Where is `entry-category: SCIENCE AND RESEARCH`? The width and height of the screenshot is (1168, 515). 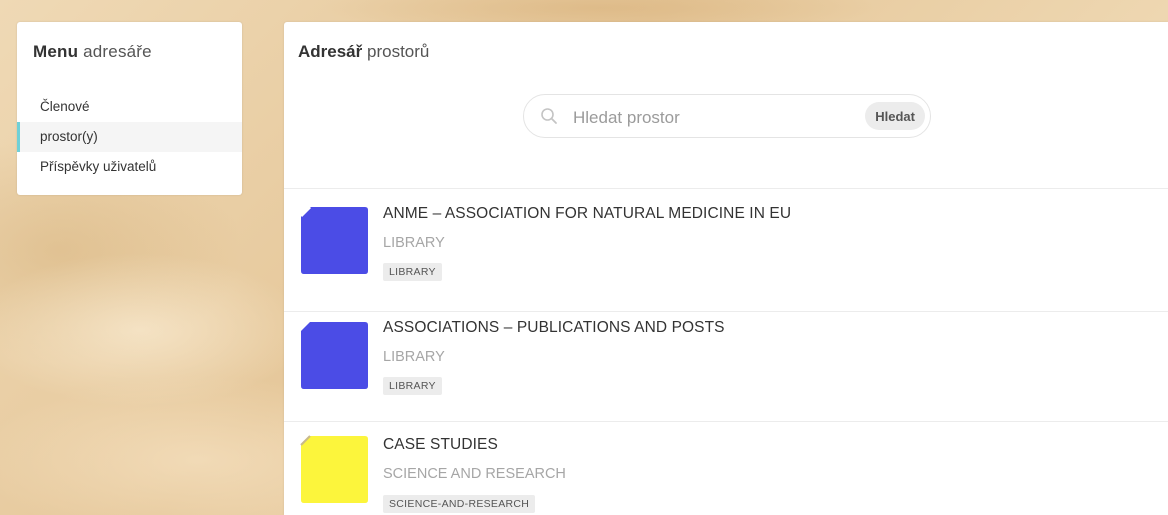
entry-category: SCIENCE AND RESEARCH is located at coordinates (474, 474).